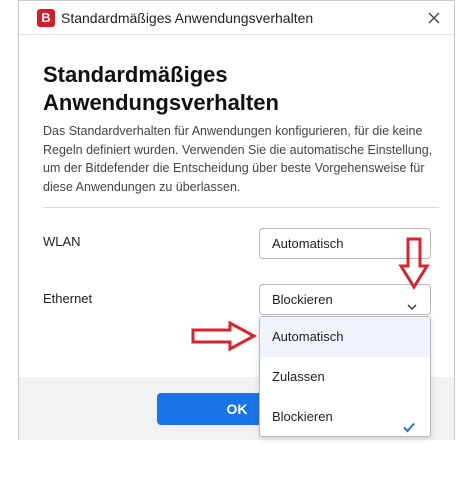  Describe the element at coordinates (298, 376) in the screenshot. I see `option-label: Zulassen` at that location.